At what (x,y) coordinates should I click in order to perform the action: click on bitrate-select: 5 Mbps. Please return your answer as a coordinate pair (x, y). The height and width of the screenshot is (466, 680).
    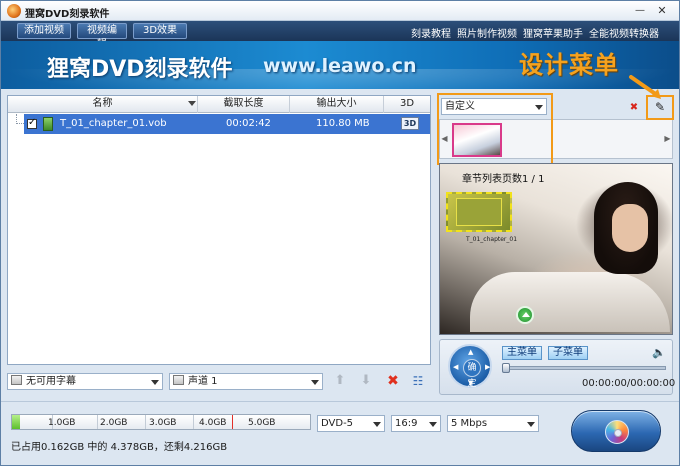
    Looking at the image, I should click on (493, 423).